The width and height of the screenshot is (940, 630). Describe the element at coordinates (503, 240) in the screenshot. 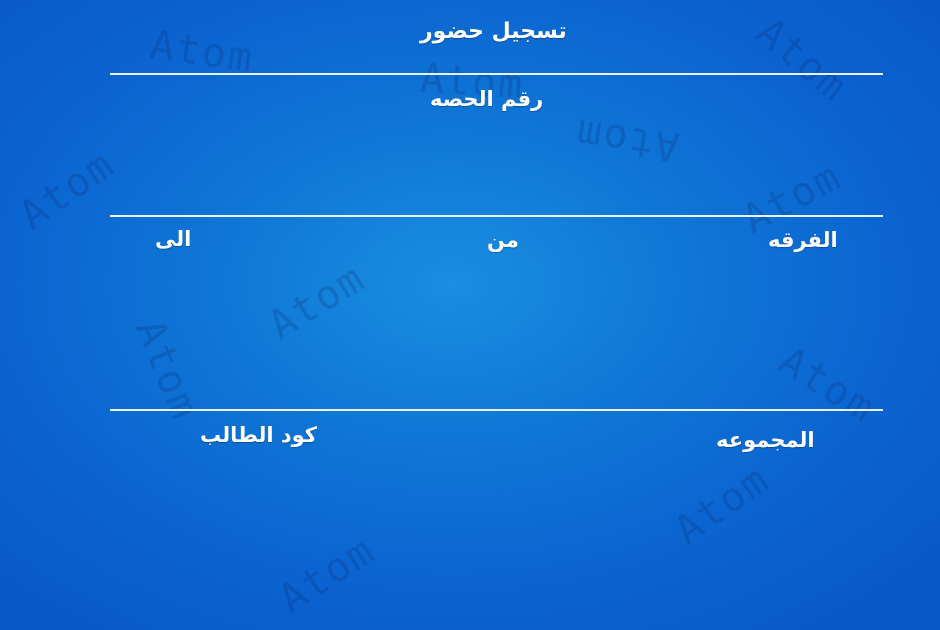

I see `from-label: من` at that location.